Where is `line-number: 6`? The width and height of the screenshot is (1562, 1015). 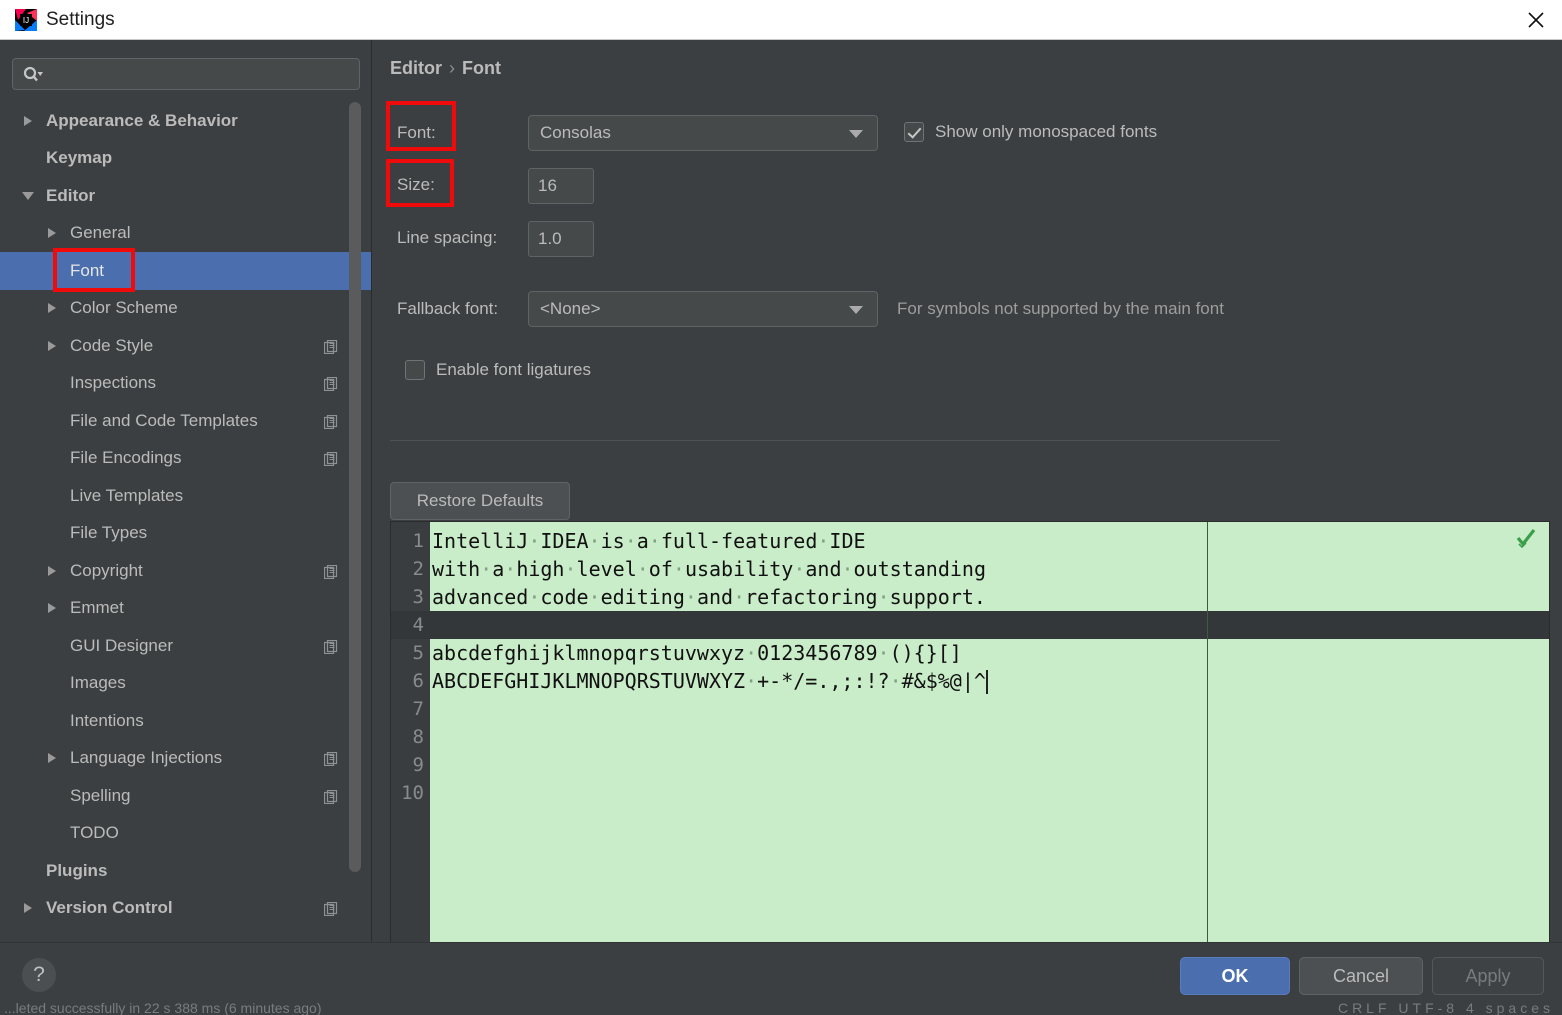
line-number: 6 is located at coordinates (418, 681).